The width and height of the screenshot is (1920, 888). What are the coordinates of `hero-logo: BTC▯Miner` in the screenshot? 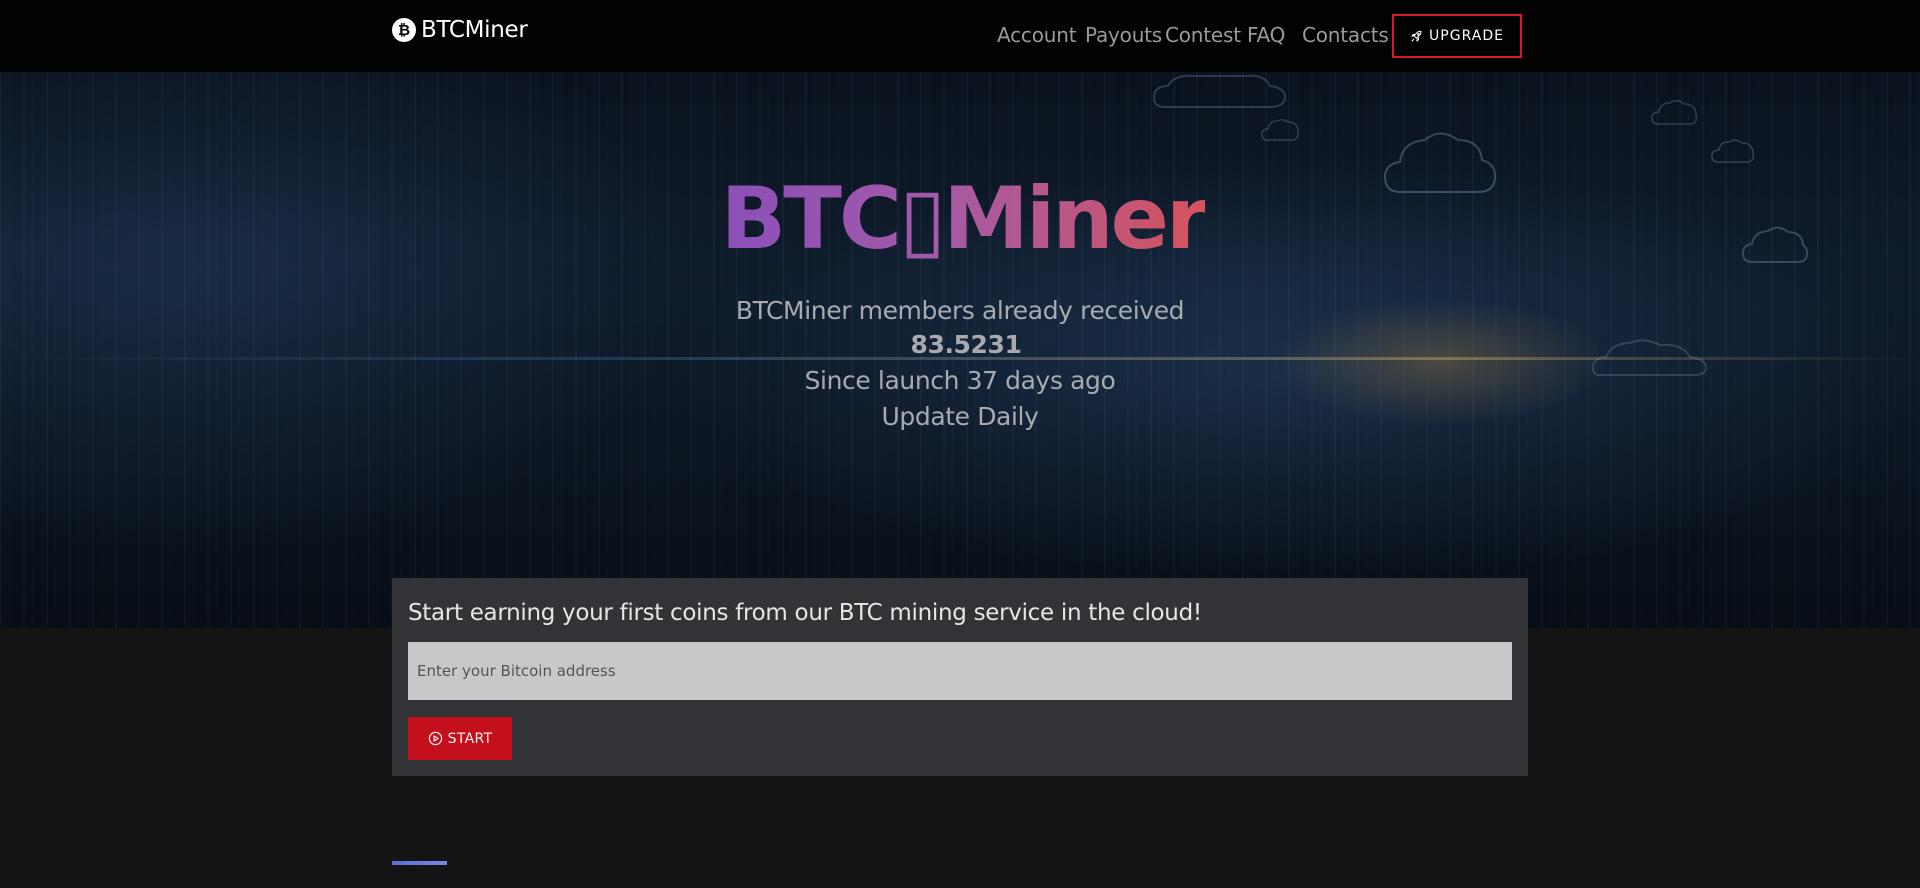 It's located at (965, 219).